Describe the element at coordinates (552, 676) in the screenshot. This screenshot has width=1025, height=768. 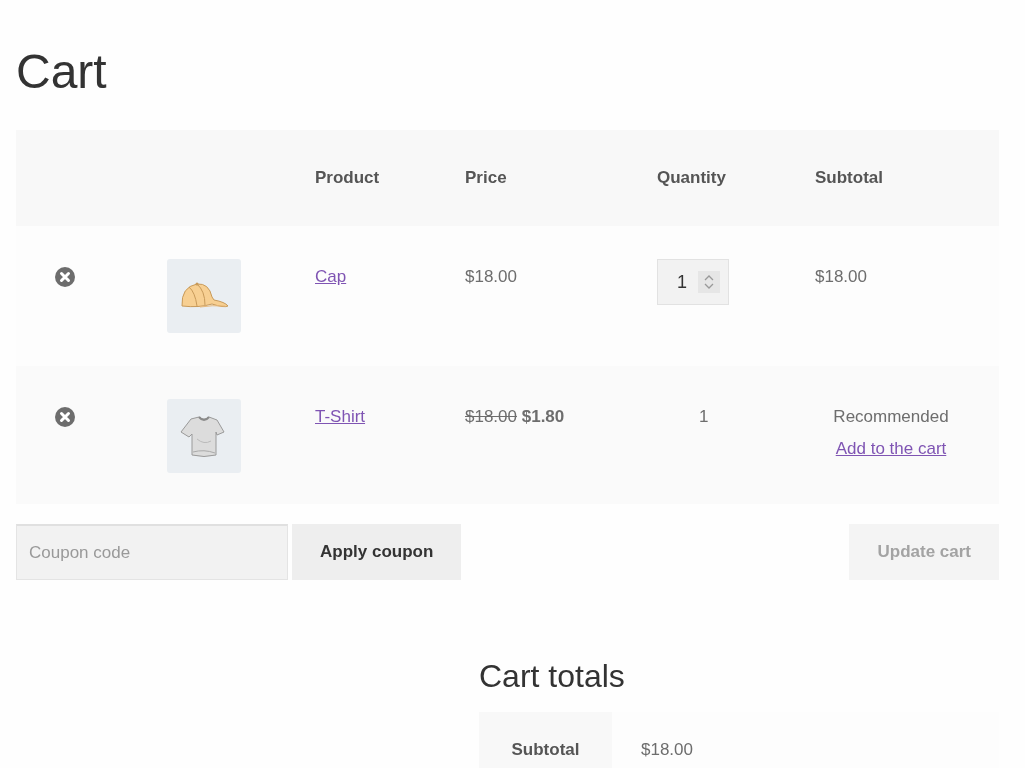
I see `section-title: Cart totals` at that location.